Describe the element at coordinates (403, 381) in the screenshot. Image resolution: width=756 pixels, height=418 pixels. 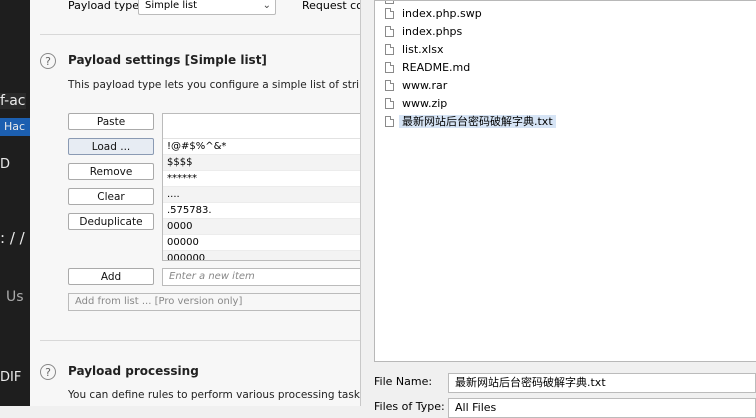
I see `file-name-label: File Name:` at that location.